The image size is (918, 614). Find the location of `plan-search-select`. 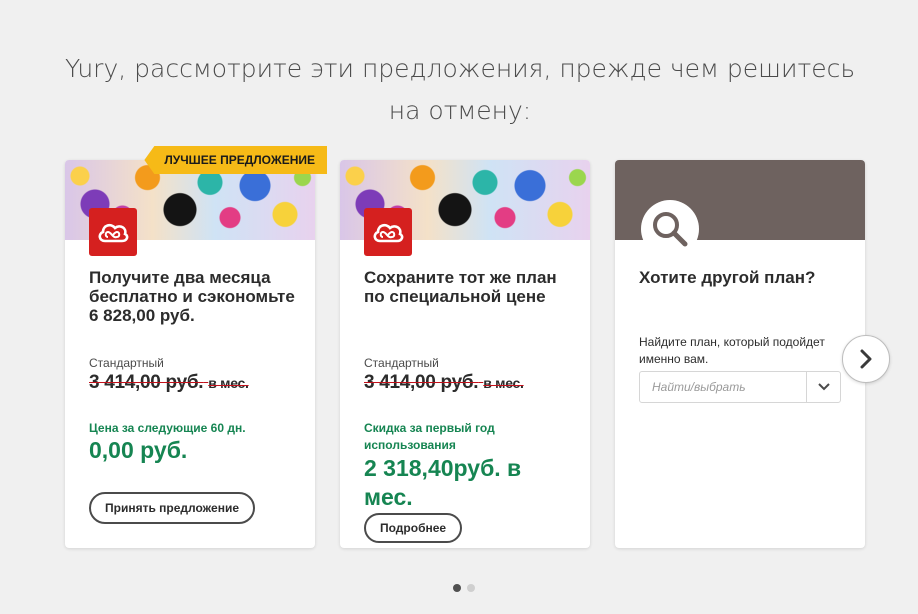

plan-search-select is located at coordinates (740, 387).